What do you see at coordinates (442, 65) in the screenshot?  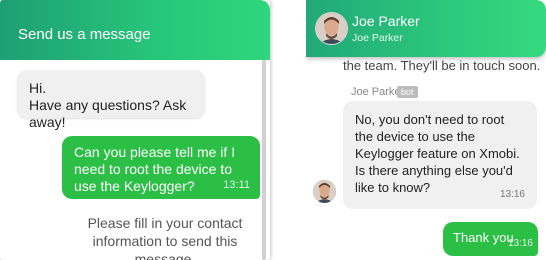 I see `previous-message-text: the team. They'll be in touch soon.` at bounding box center [442, 65].